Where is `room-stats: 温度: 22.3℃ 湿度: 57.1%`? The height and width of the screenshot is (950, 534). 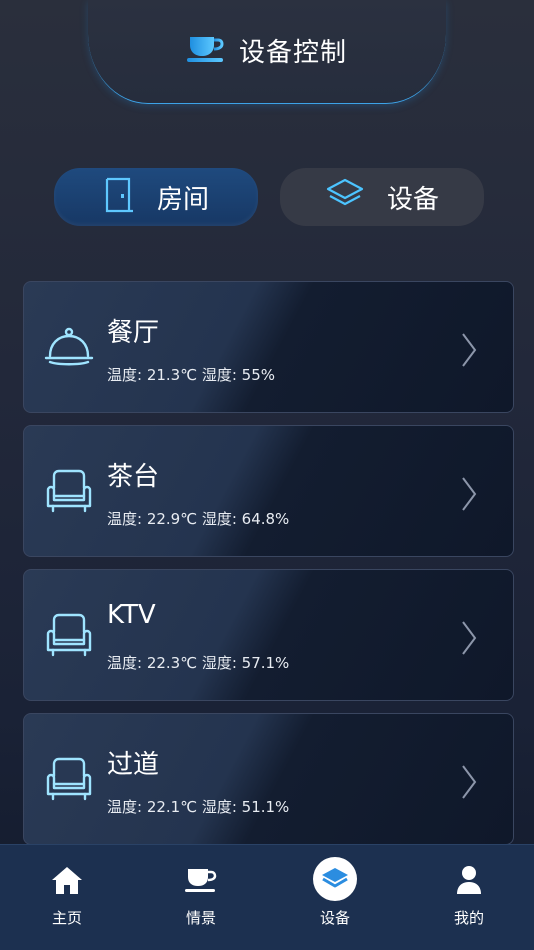
room-stats: 温度: 22.3℃ 湿度: 57.1% is located at coordinates (198, 663).